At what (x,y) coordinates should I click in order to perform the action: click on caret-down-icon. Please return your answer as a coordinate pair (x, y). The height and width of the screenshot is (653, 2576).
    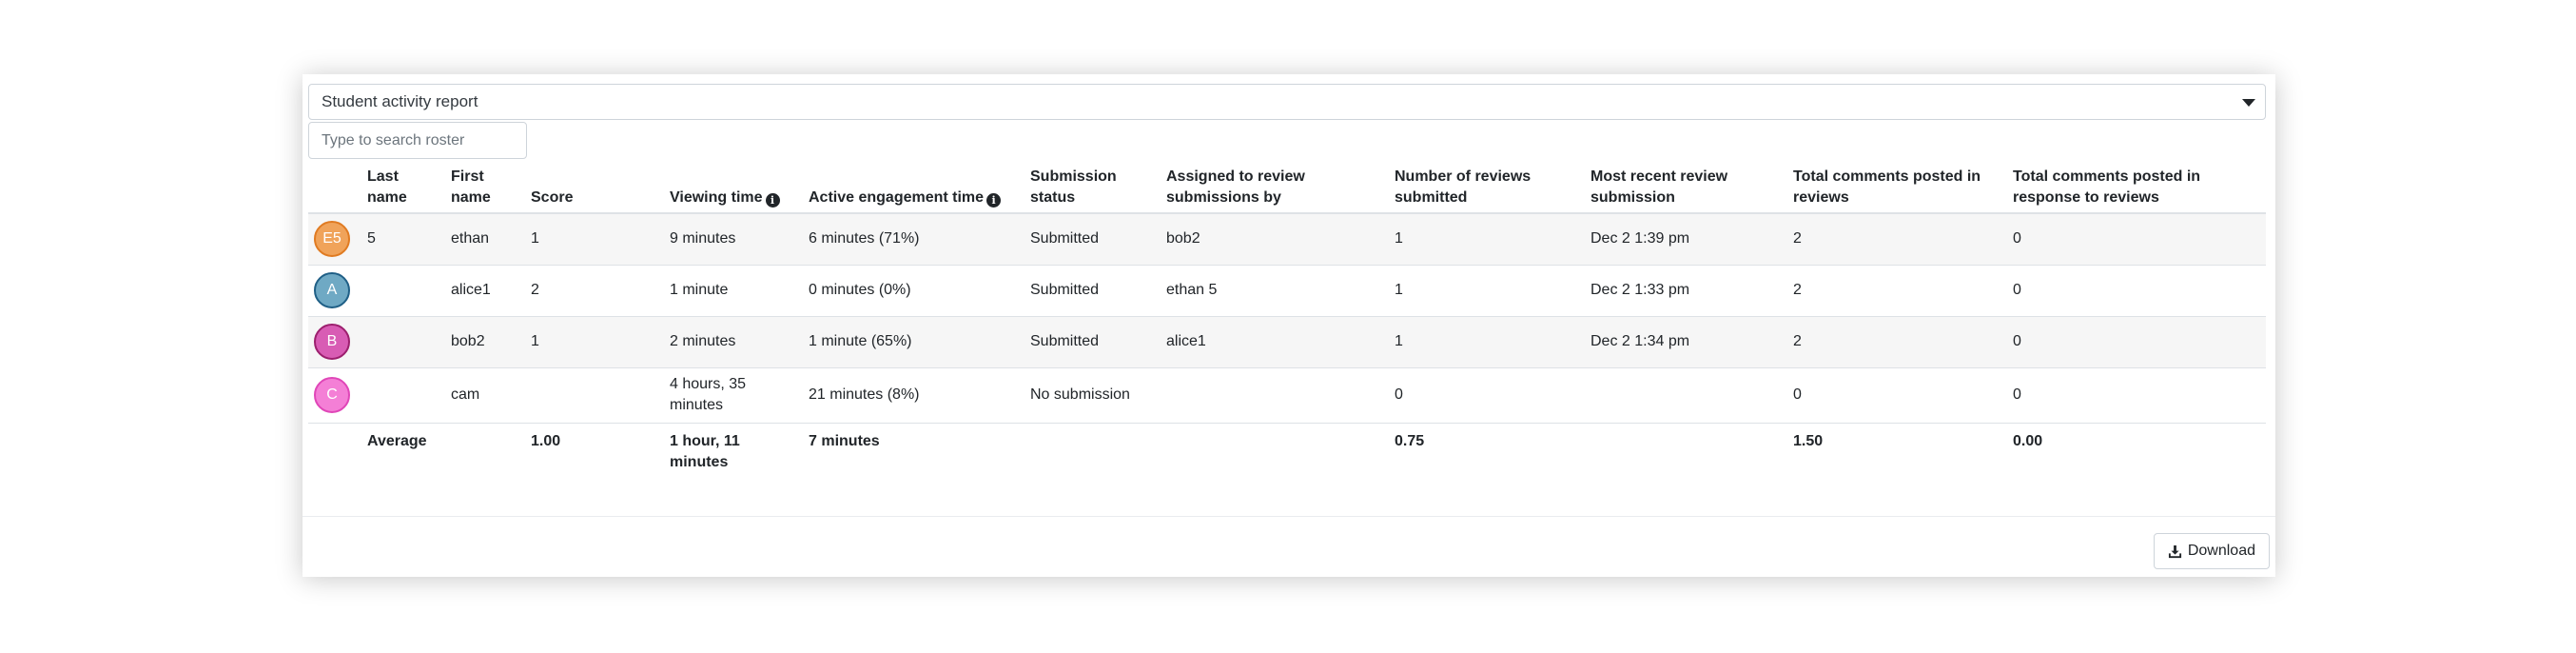
    Looking at the image, I should click on (2248, 103).